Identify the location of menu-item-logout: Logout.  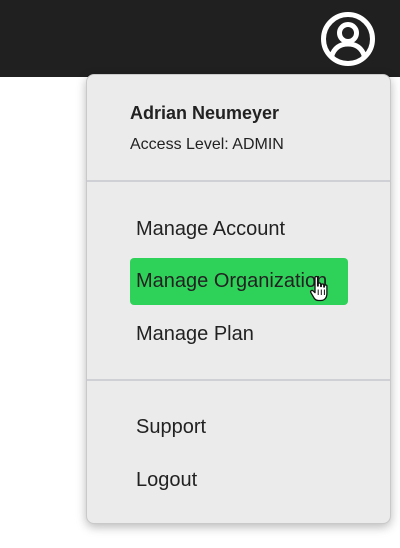
(166, 480).